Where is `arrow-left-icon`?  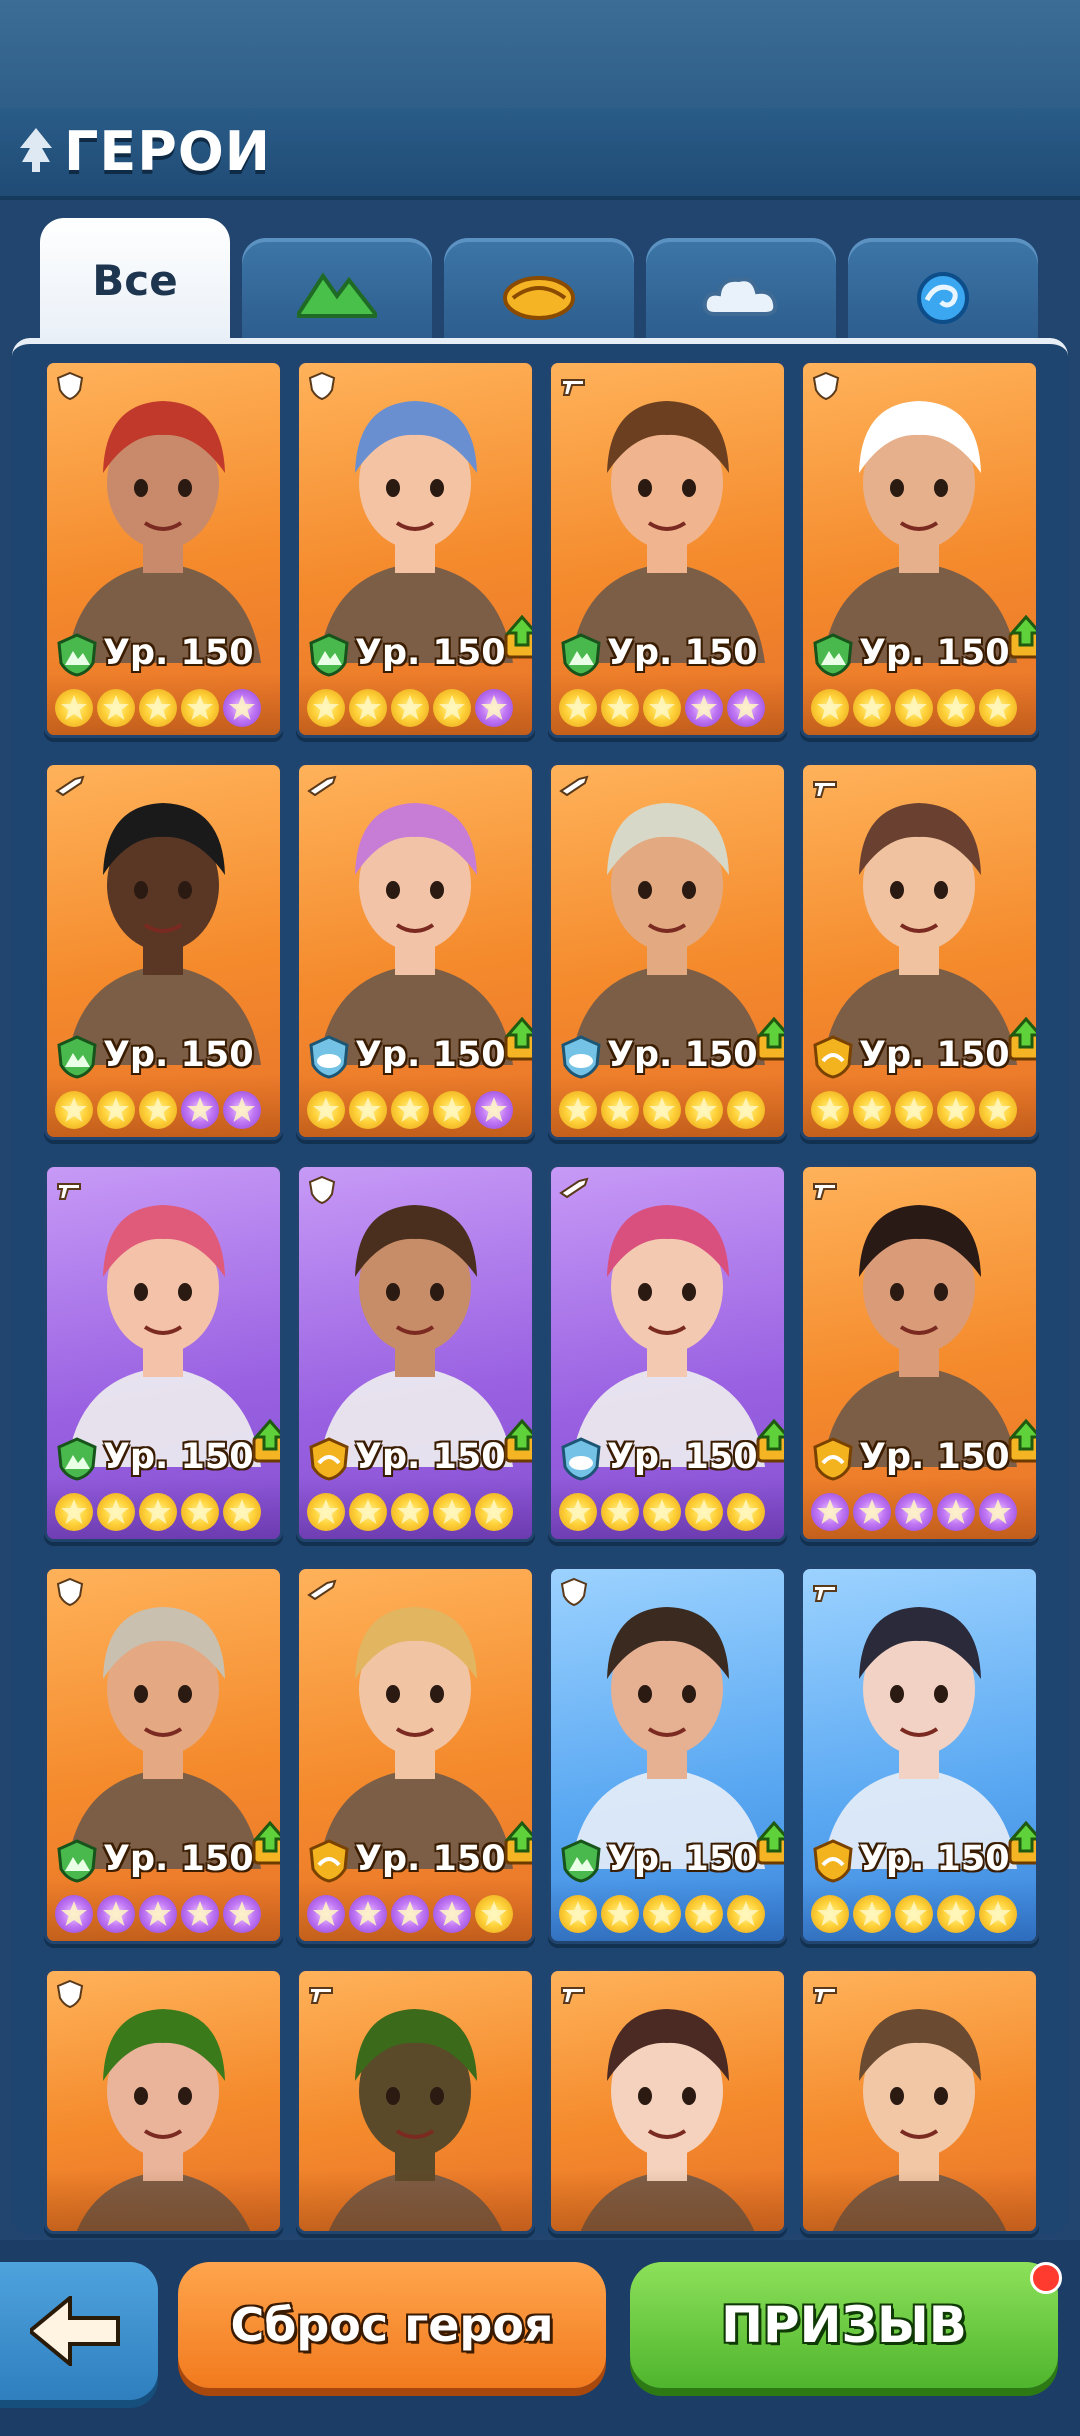
arrow-left-icon is located at coordinates (75, 2331).